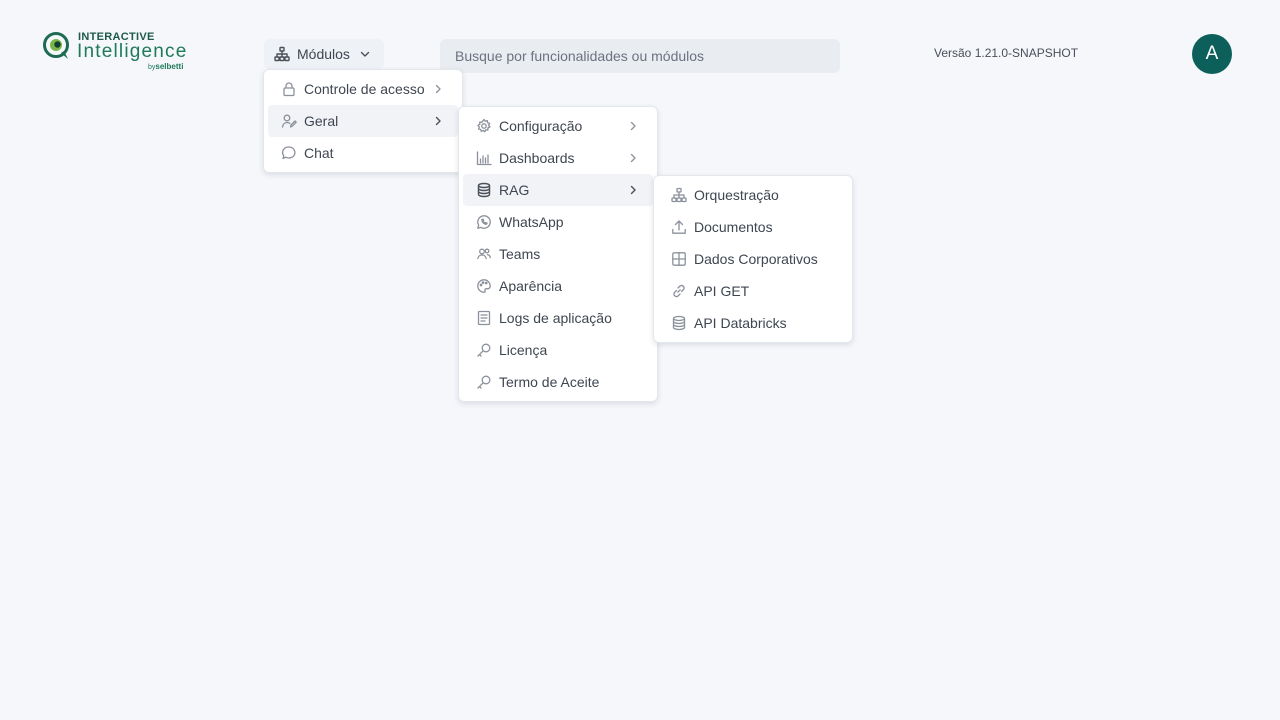 The width and height of the screenshot is (1280, 720). I want to click on menu-item-chat: Chat, so click(363, 153).